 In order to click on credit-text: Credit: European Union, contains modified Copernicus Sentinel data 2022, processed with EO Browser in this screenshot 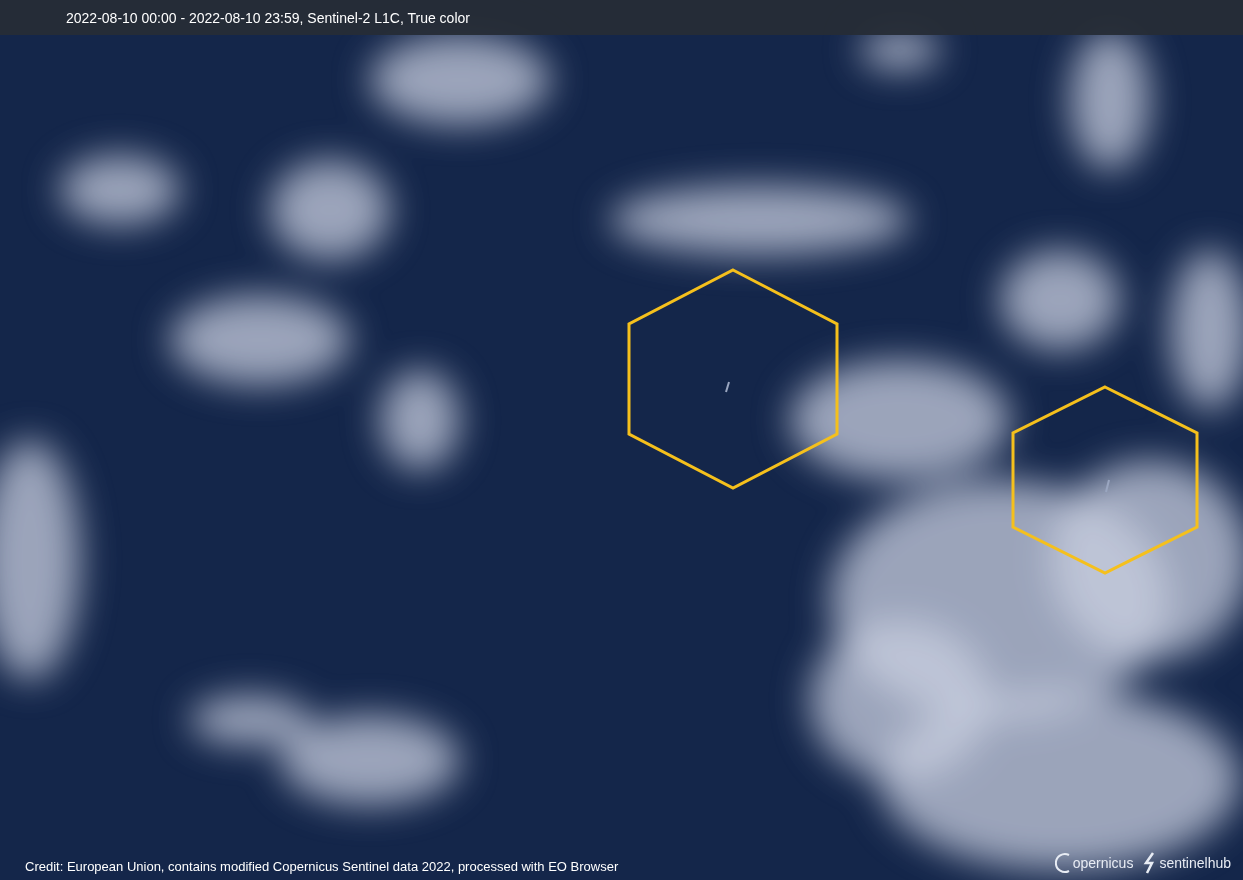, I will do `click(322, 866)`.